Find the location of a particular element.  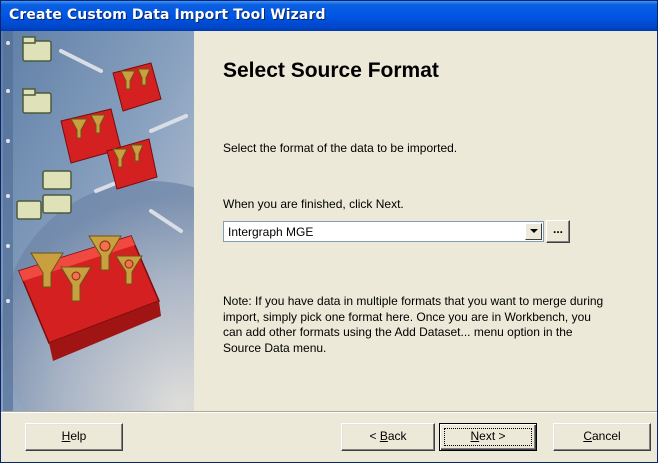

next-mnemonic: N is located at coordinates (475, 436).